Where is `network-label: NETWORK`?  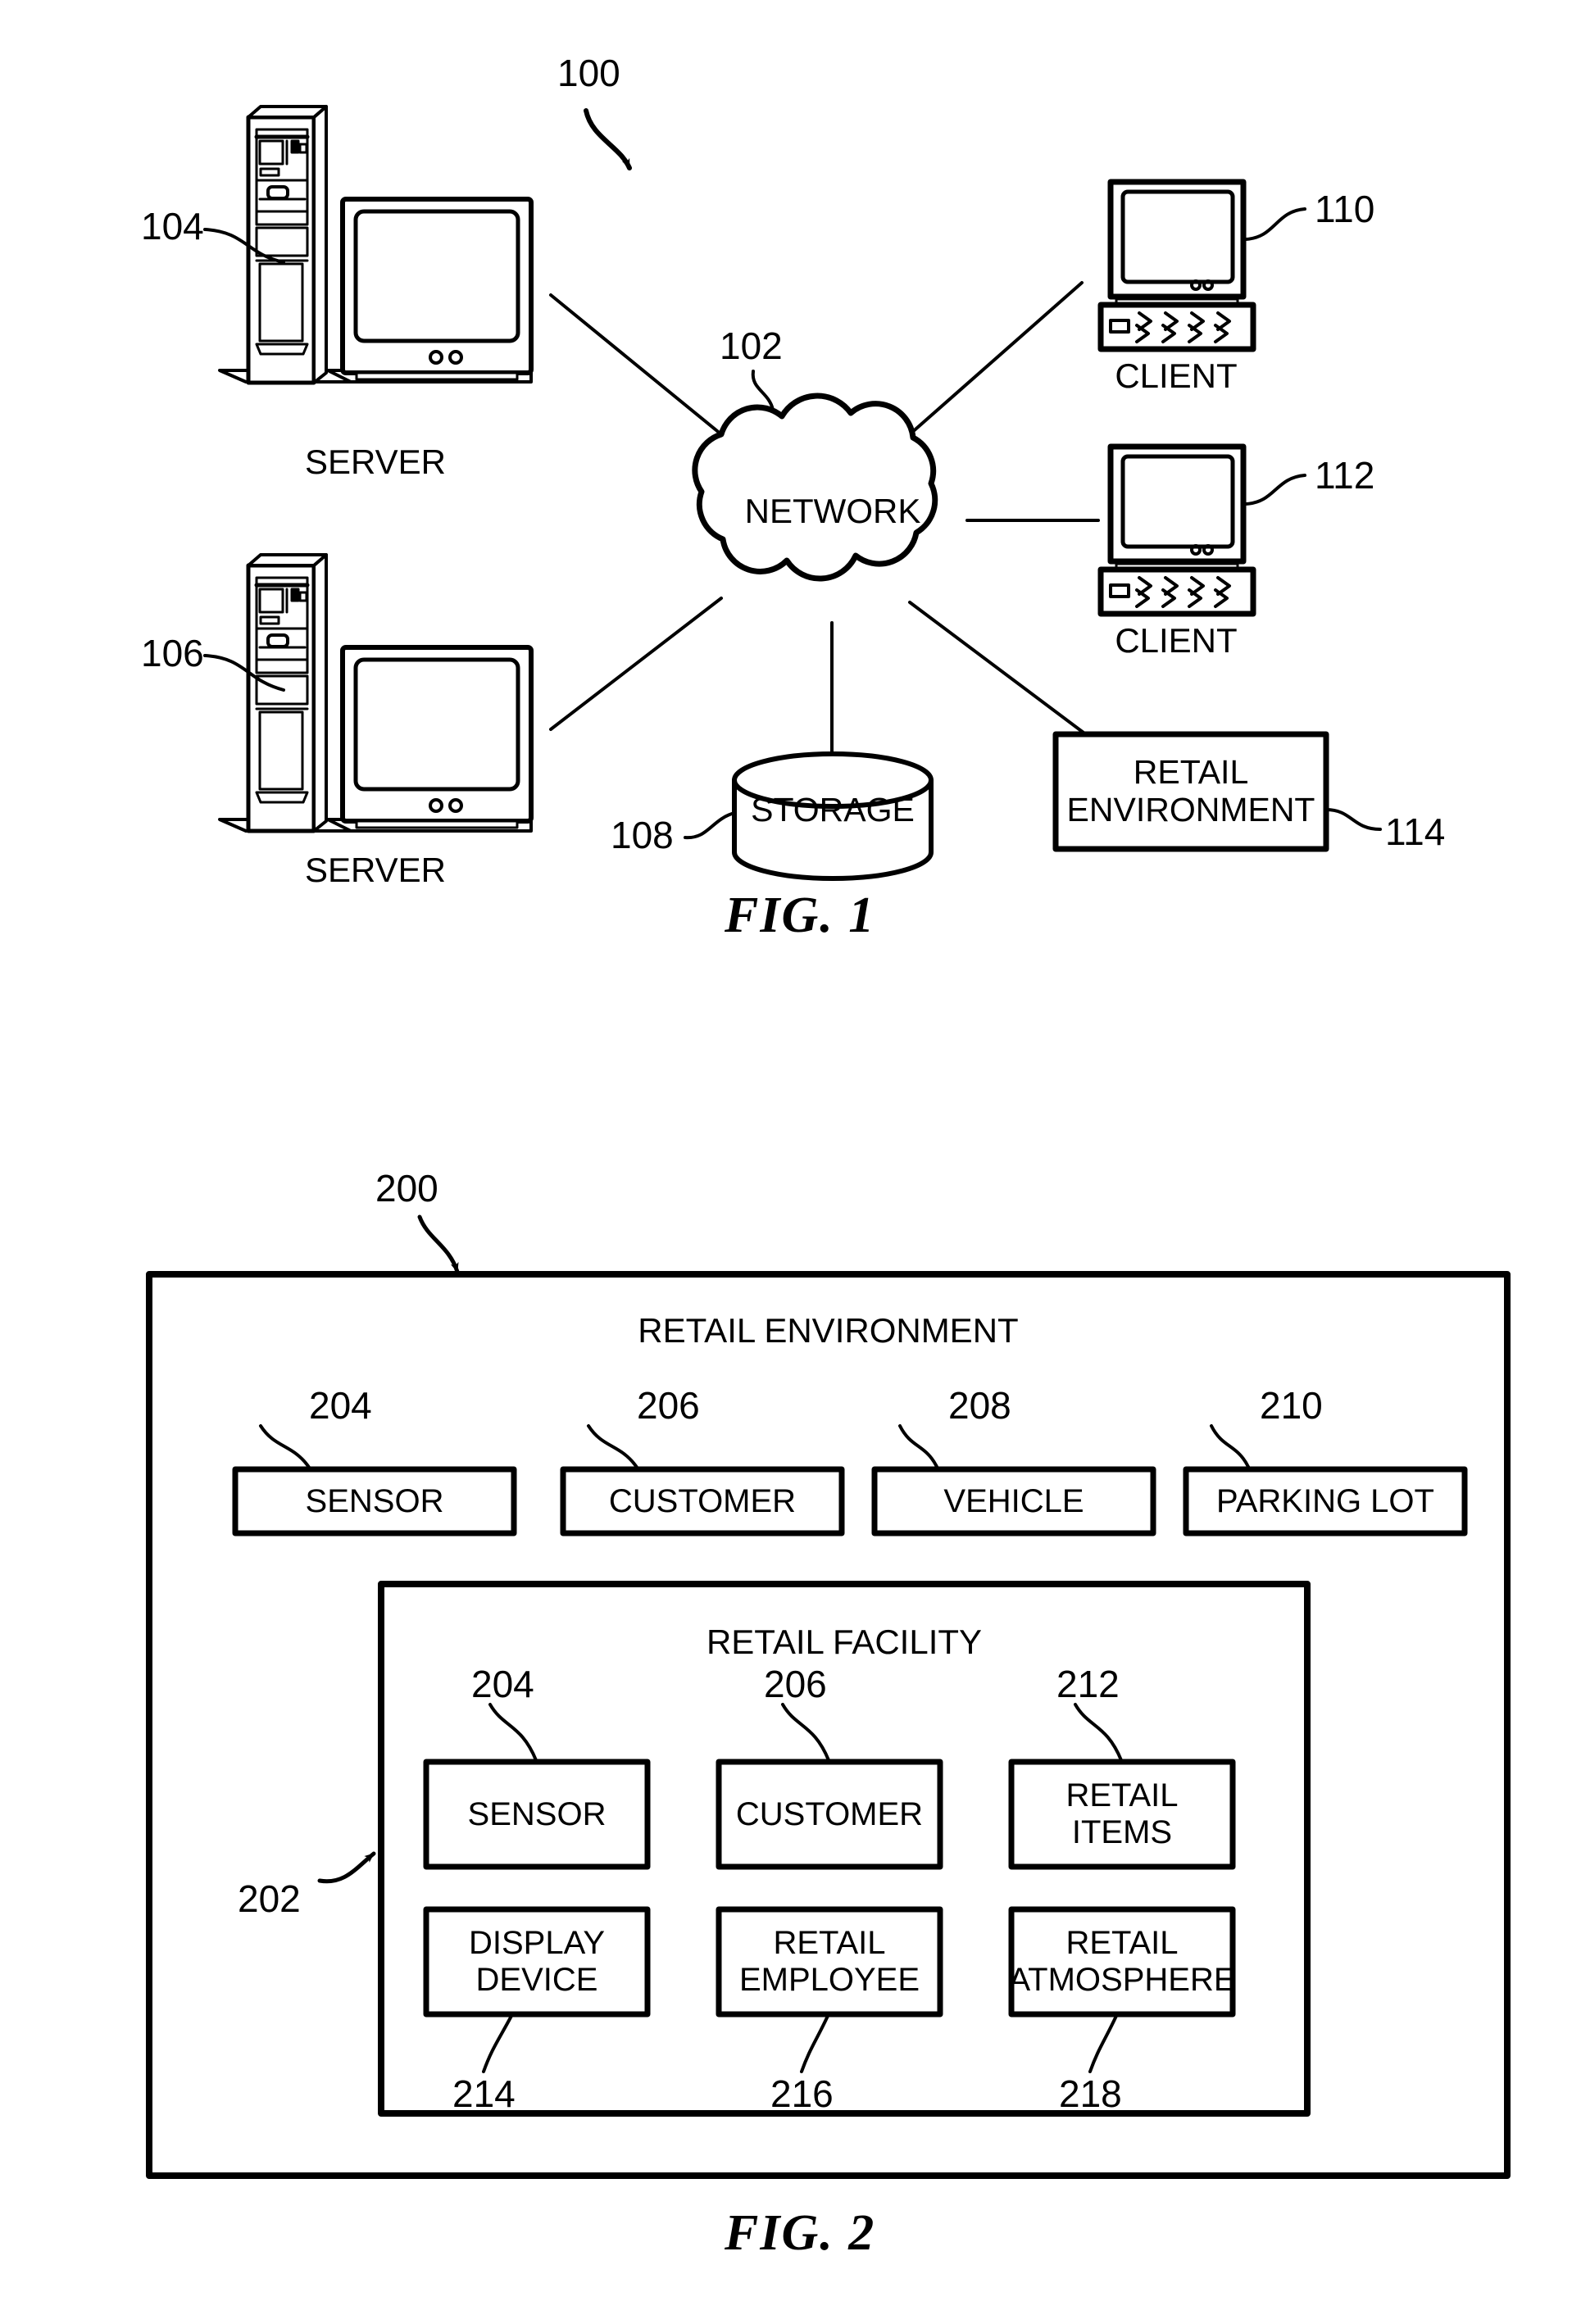
network-label: NETWORK is located at coordinates (832, 511).